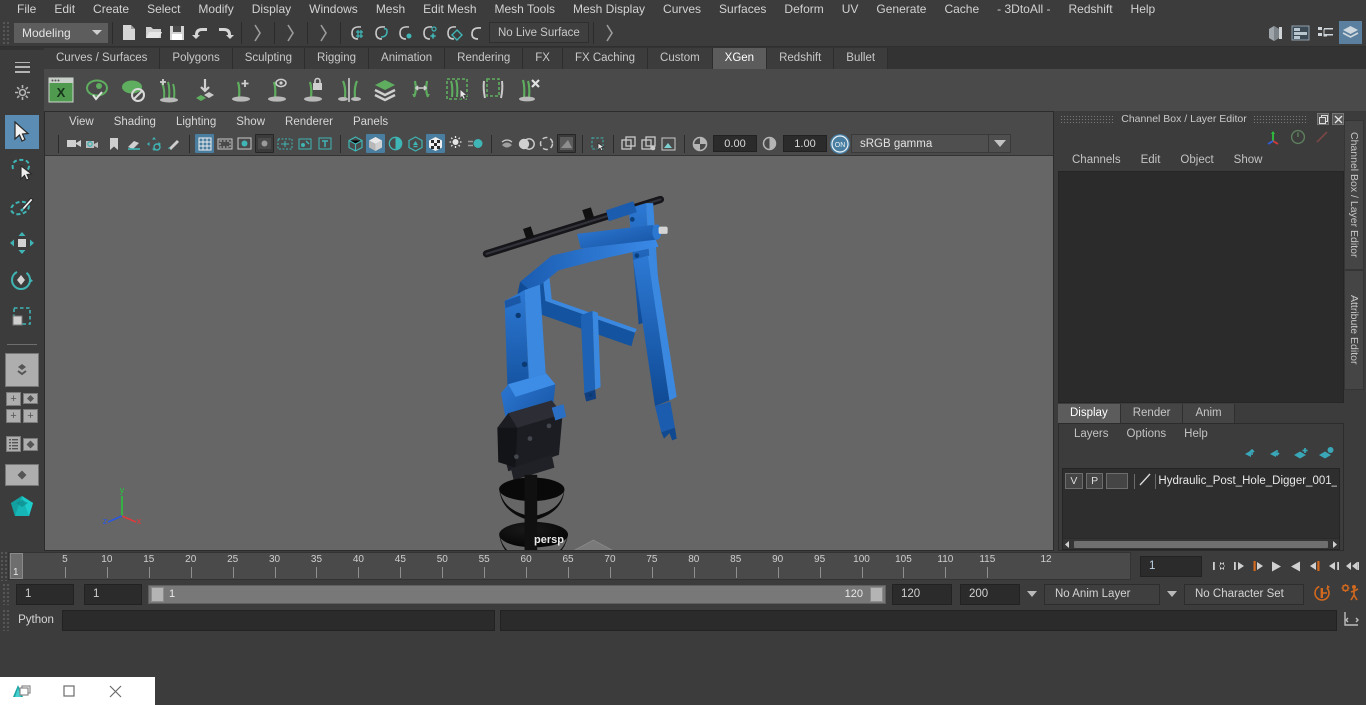  Describe the element at coordinates (1248, 160) in the screenshot. I see `channel-box-menu-show: Show` at that location.